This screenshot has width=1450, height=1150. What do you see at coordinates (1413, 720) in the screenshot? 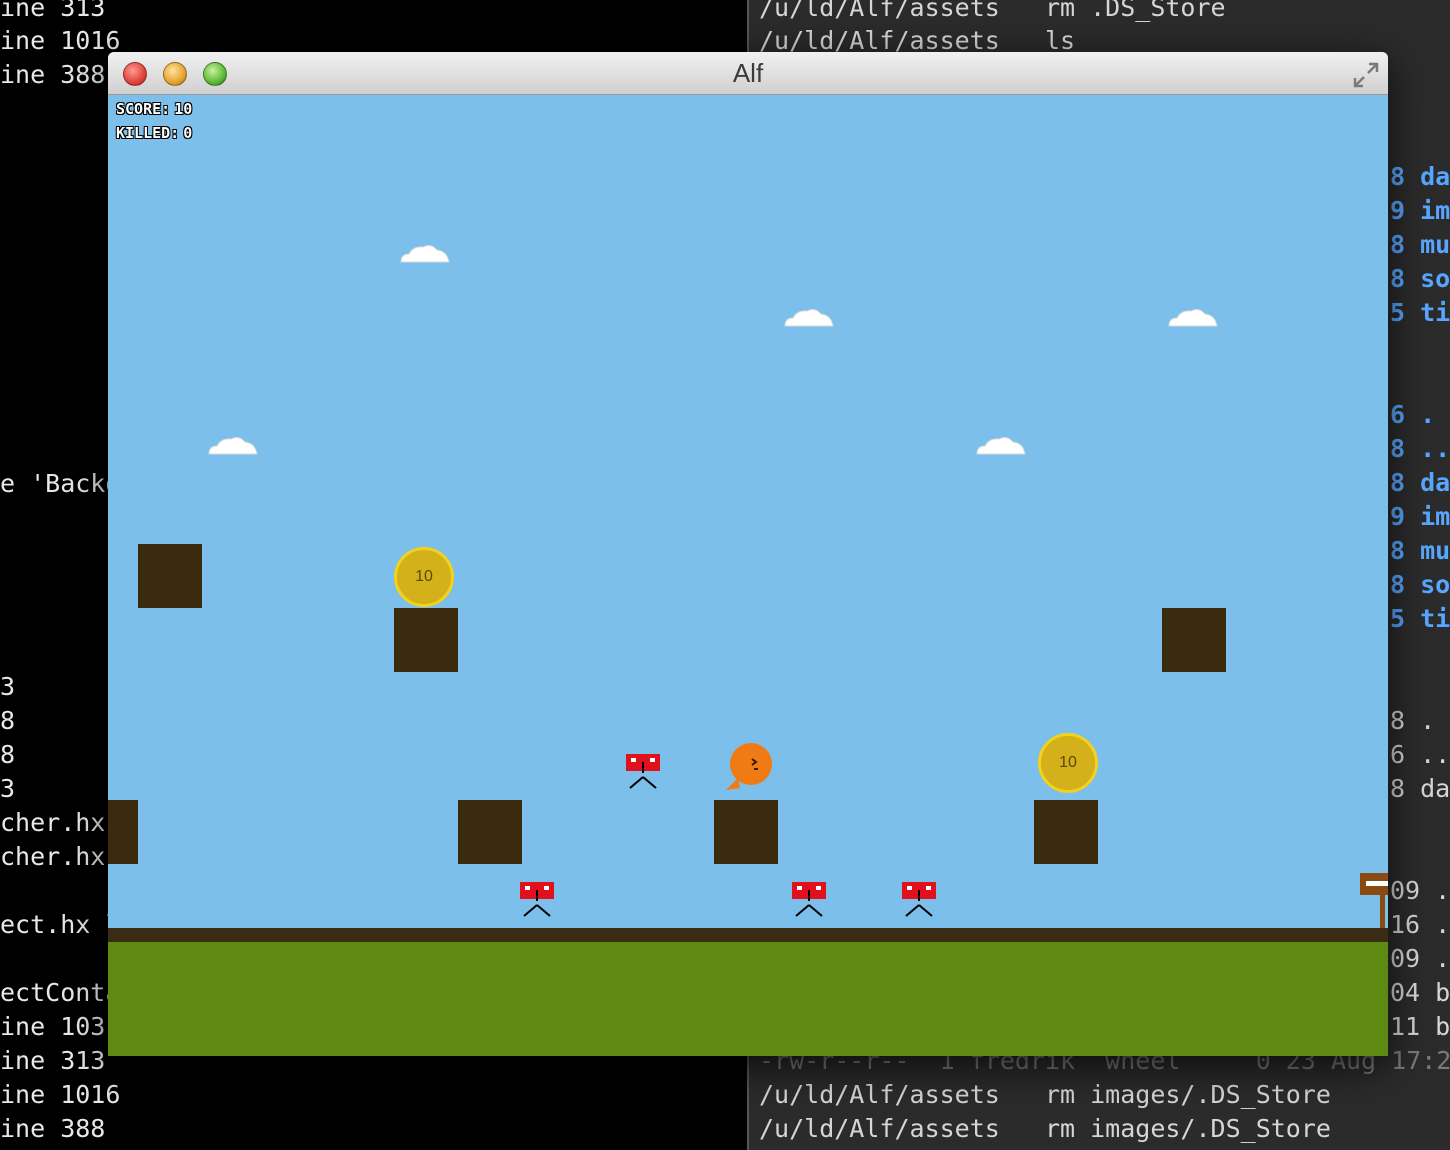
I see `terminal-line: 8 .` at bounding box center [1413, 720].